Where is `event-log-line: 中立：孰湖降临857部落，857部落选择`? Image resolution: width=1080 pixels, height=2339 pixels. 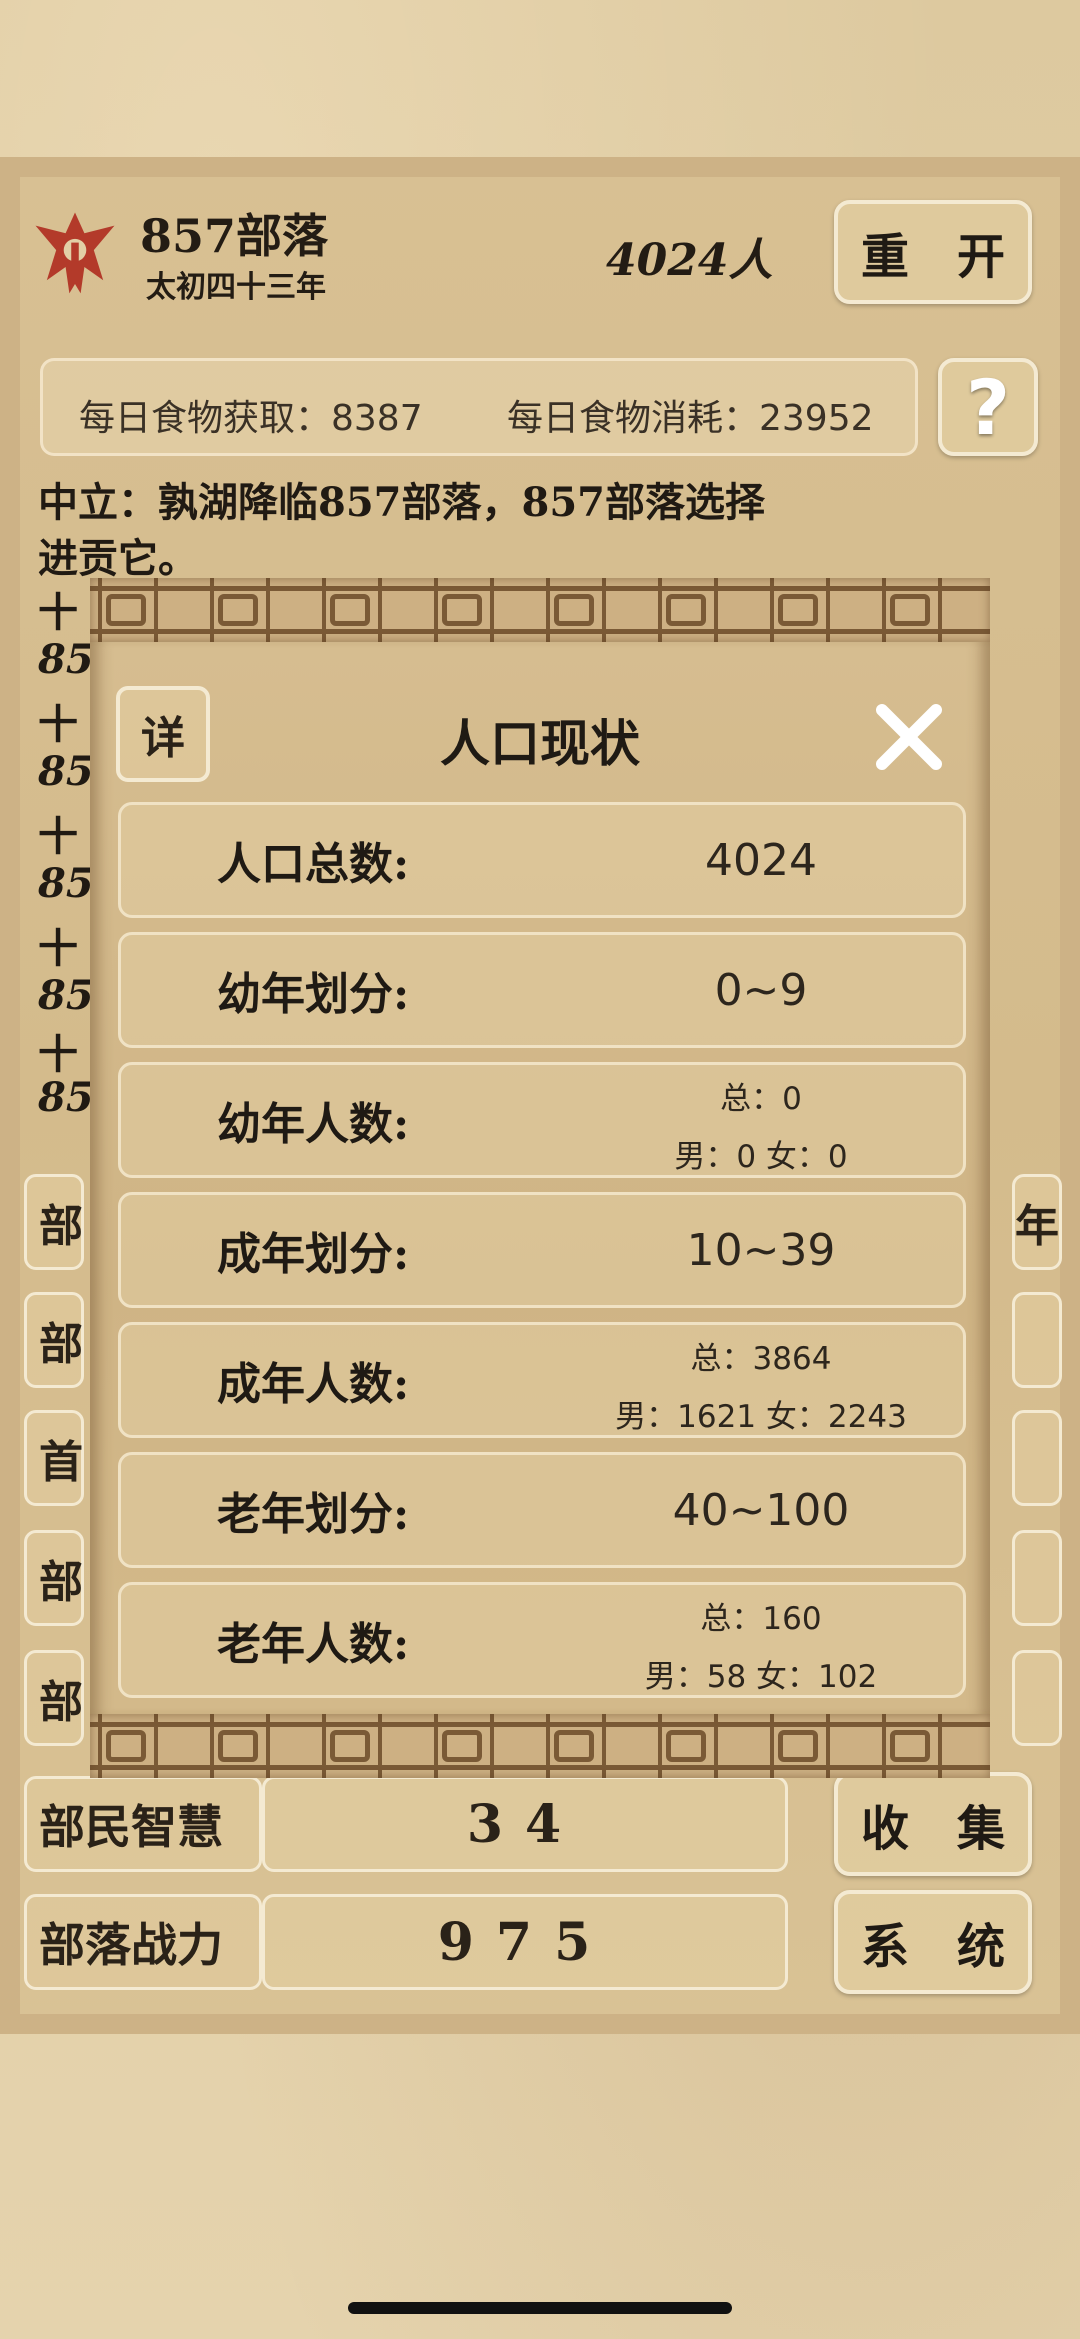 event-log-line: 中立：孰湖降临857部落，857部落选择 is located at coordinates (401, 502).